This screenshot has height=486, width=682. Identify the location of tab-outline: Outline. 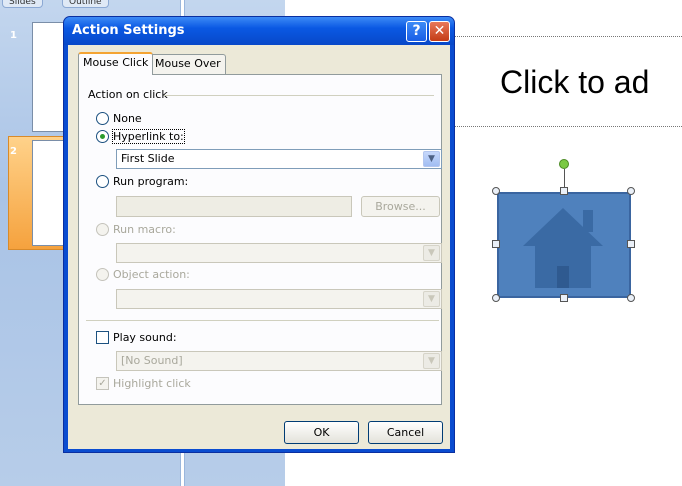
(85, 4).